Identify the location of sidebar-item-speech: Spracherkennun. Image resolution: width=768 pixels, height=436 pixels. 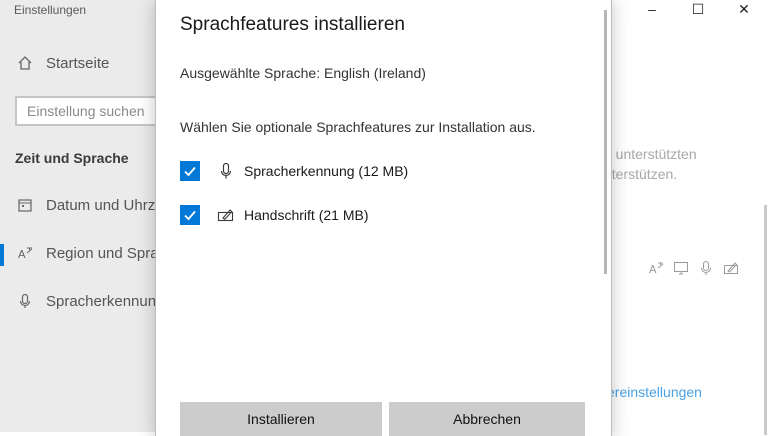
(86, 301).